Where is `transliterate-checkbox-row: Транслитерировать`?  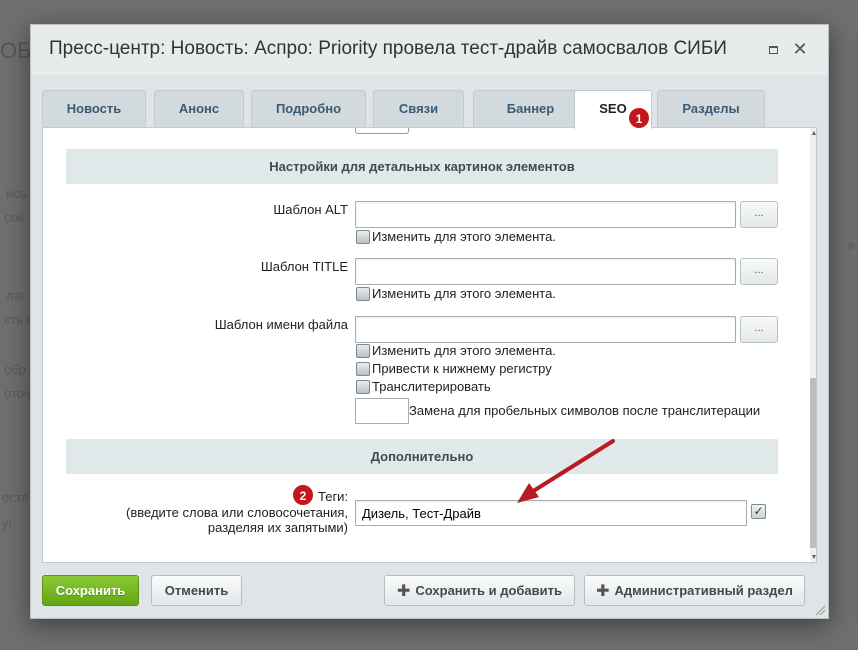
transliterate-checkbox-row: Транслитерировать is located at coordinates (423, 387).